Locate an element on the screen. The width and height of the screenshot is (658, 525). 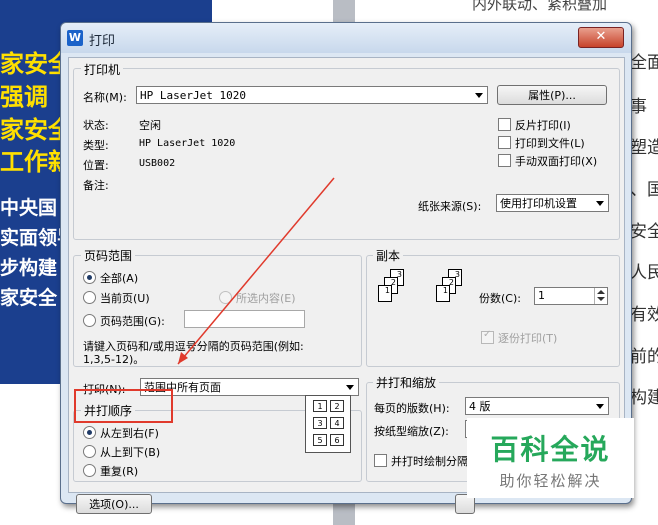
watermark-subtitle: 助你轻松解决 is located at coordinates (550, 481).